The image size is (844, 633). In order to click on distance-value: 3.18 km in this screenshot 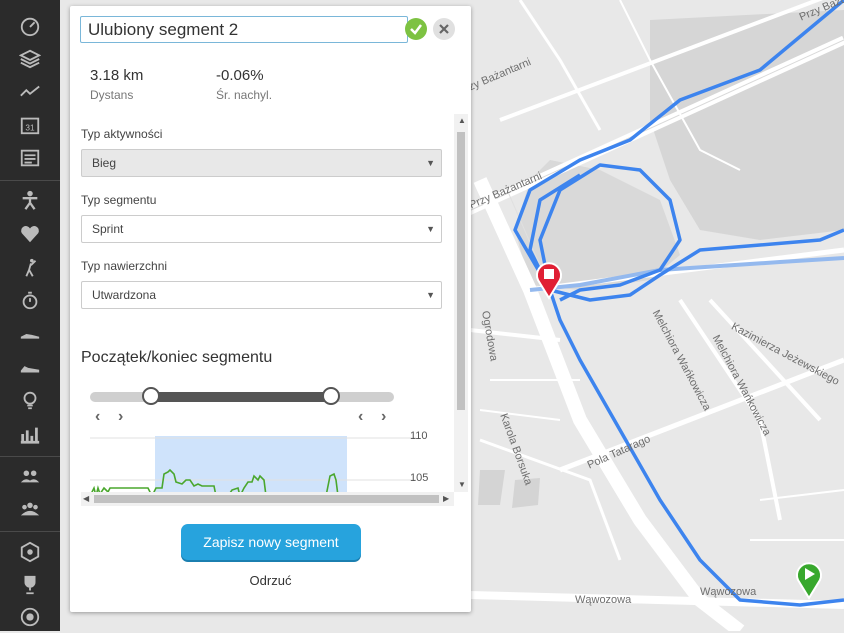, I will do `click(117, 75)`.